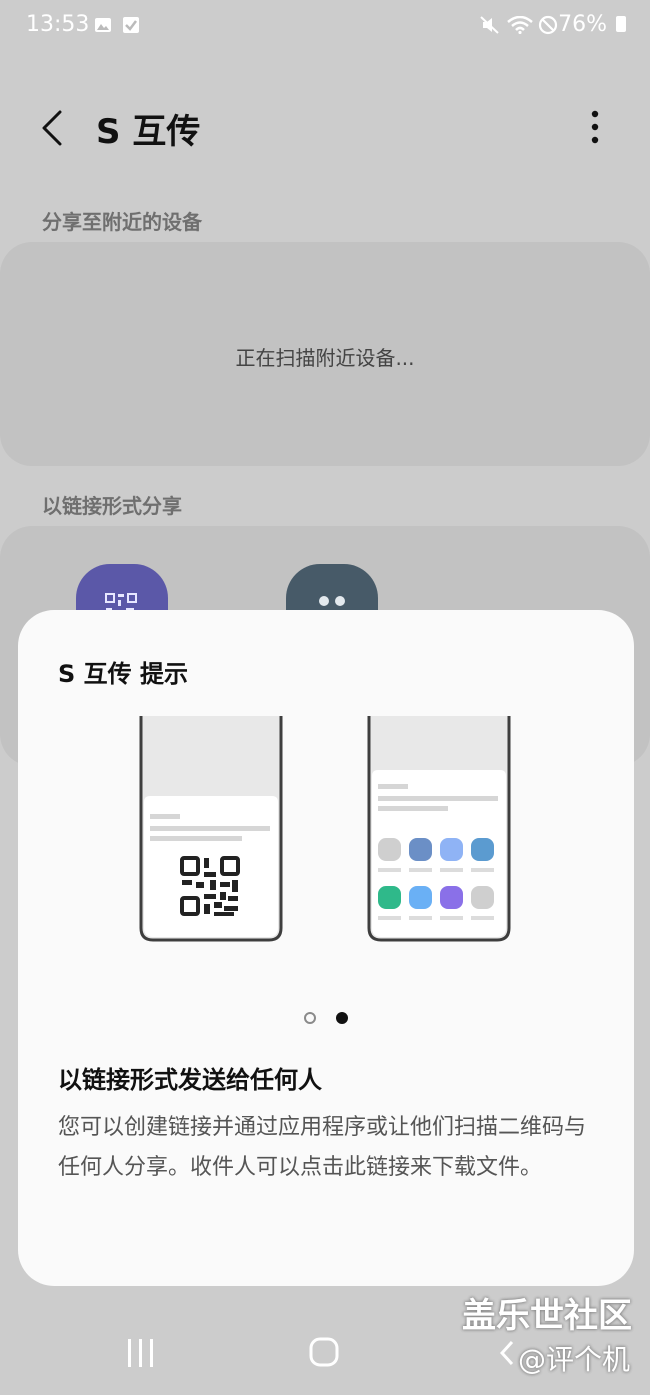 This screenshot has height=1395, width=650. I want to click on gallery-icon, so click(103, 25).